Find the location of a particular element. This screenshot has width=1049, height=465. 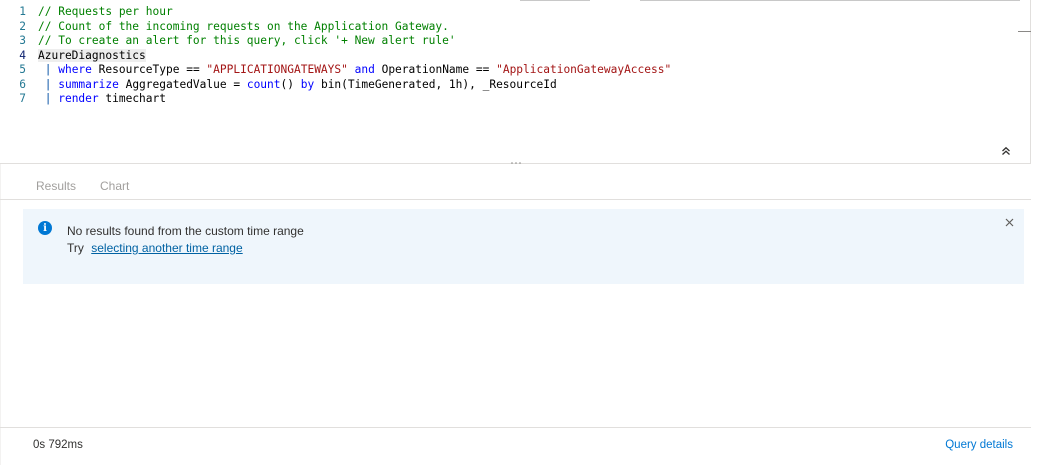

results-tabs: Results Chart is located at coordinates (82, 187).